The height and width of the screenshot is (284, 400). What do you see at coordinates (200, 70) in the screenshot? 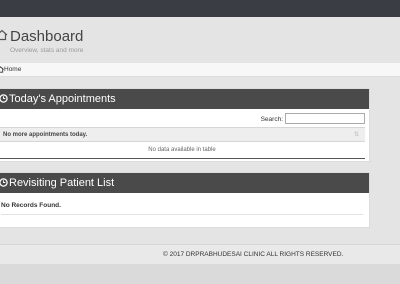
I see `breadcrumb: Home` at bounding box center [200, 70].